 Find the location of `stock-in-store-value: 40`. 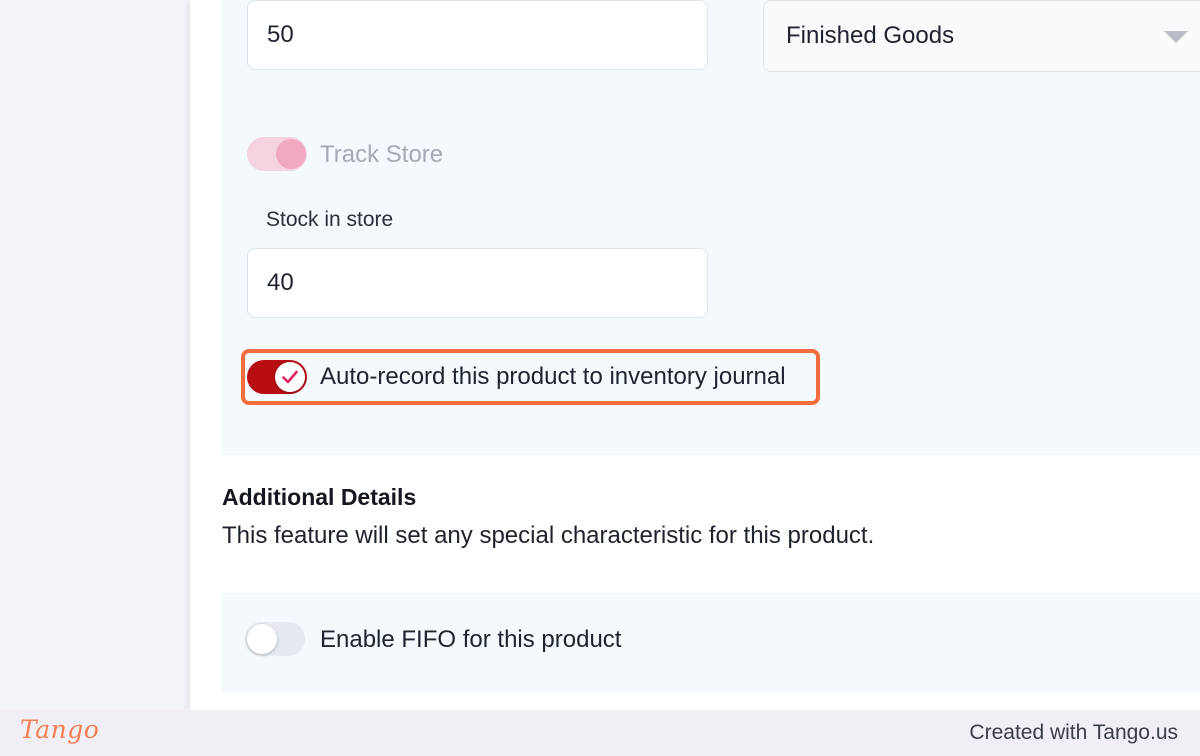

stock-in-store-value: 40 is located at coordinates (280, 282).